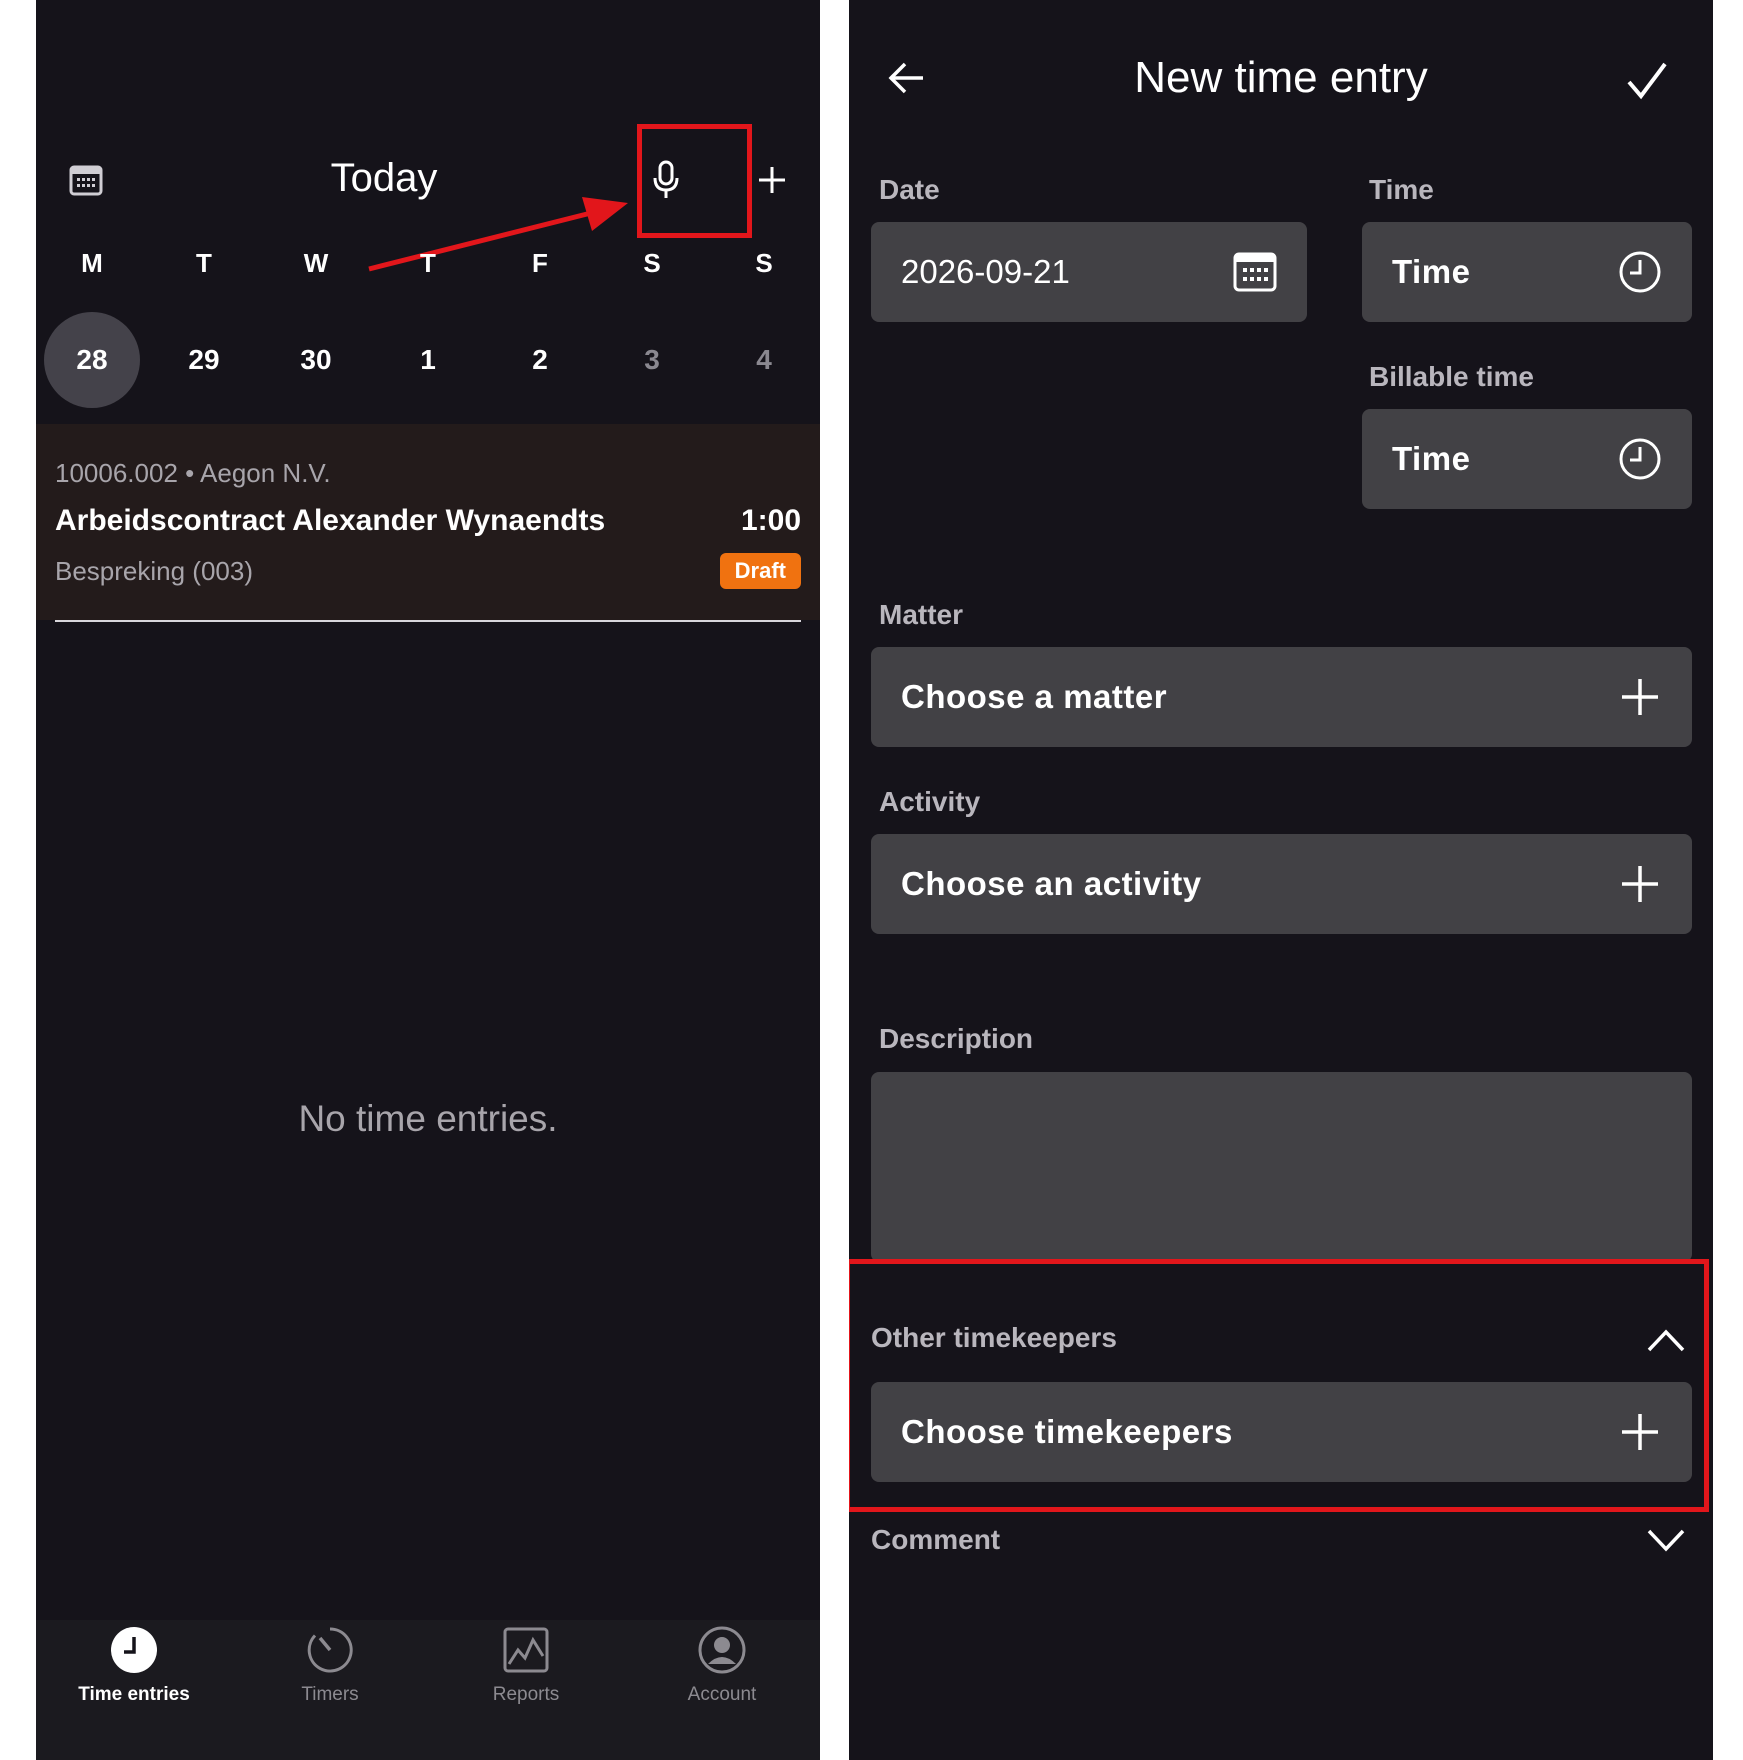 Image resolution: width=1743 pixels, height=1760 pixels. What do you see at coordinates (1067, 1431) in the screenshot?
I see `timekeepers-placeholder: Choose timekeepers` at bounding box center [1067, 1431].